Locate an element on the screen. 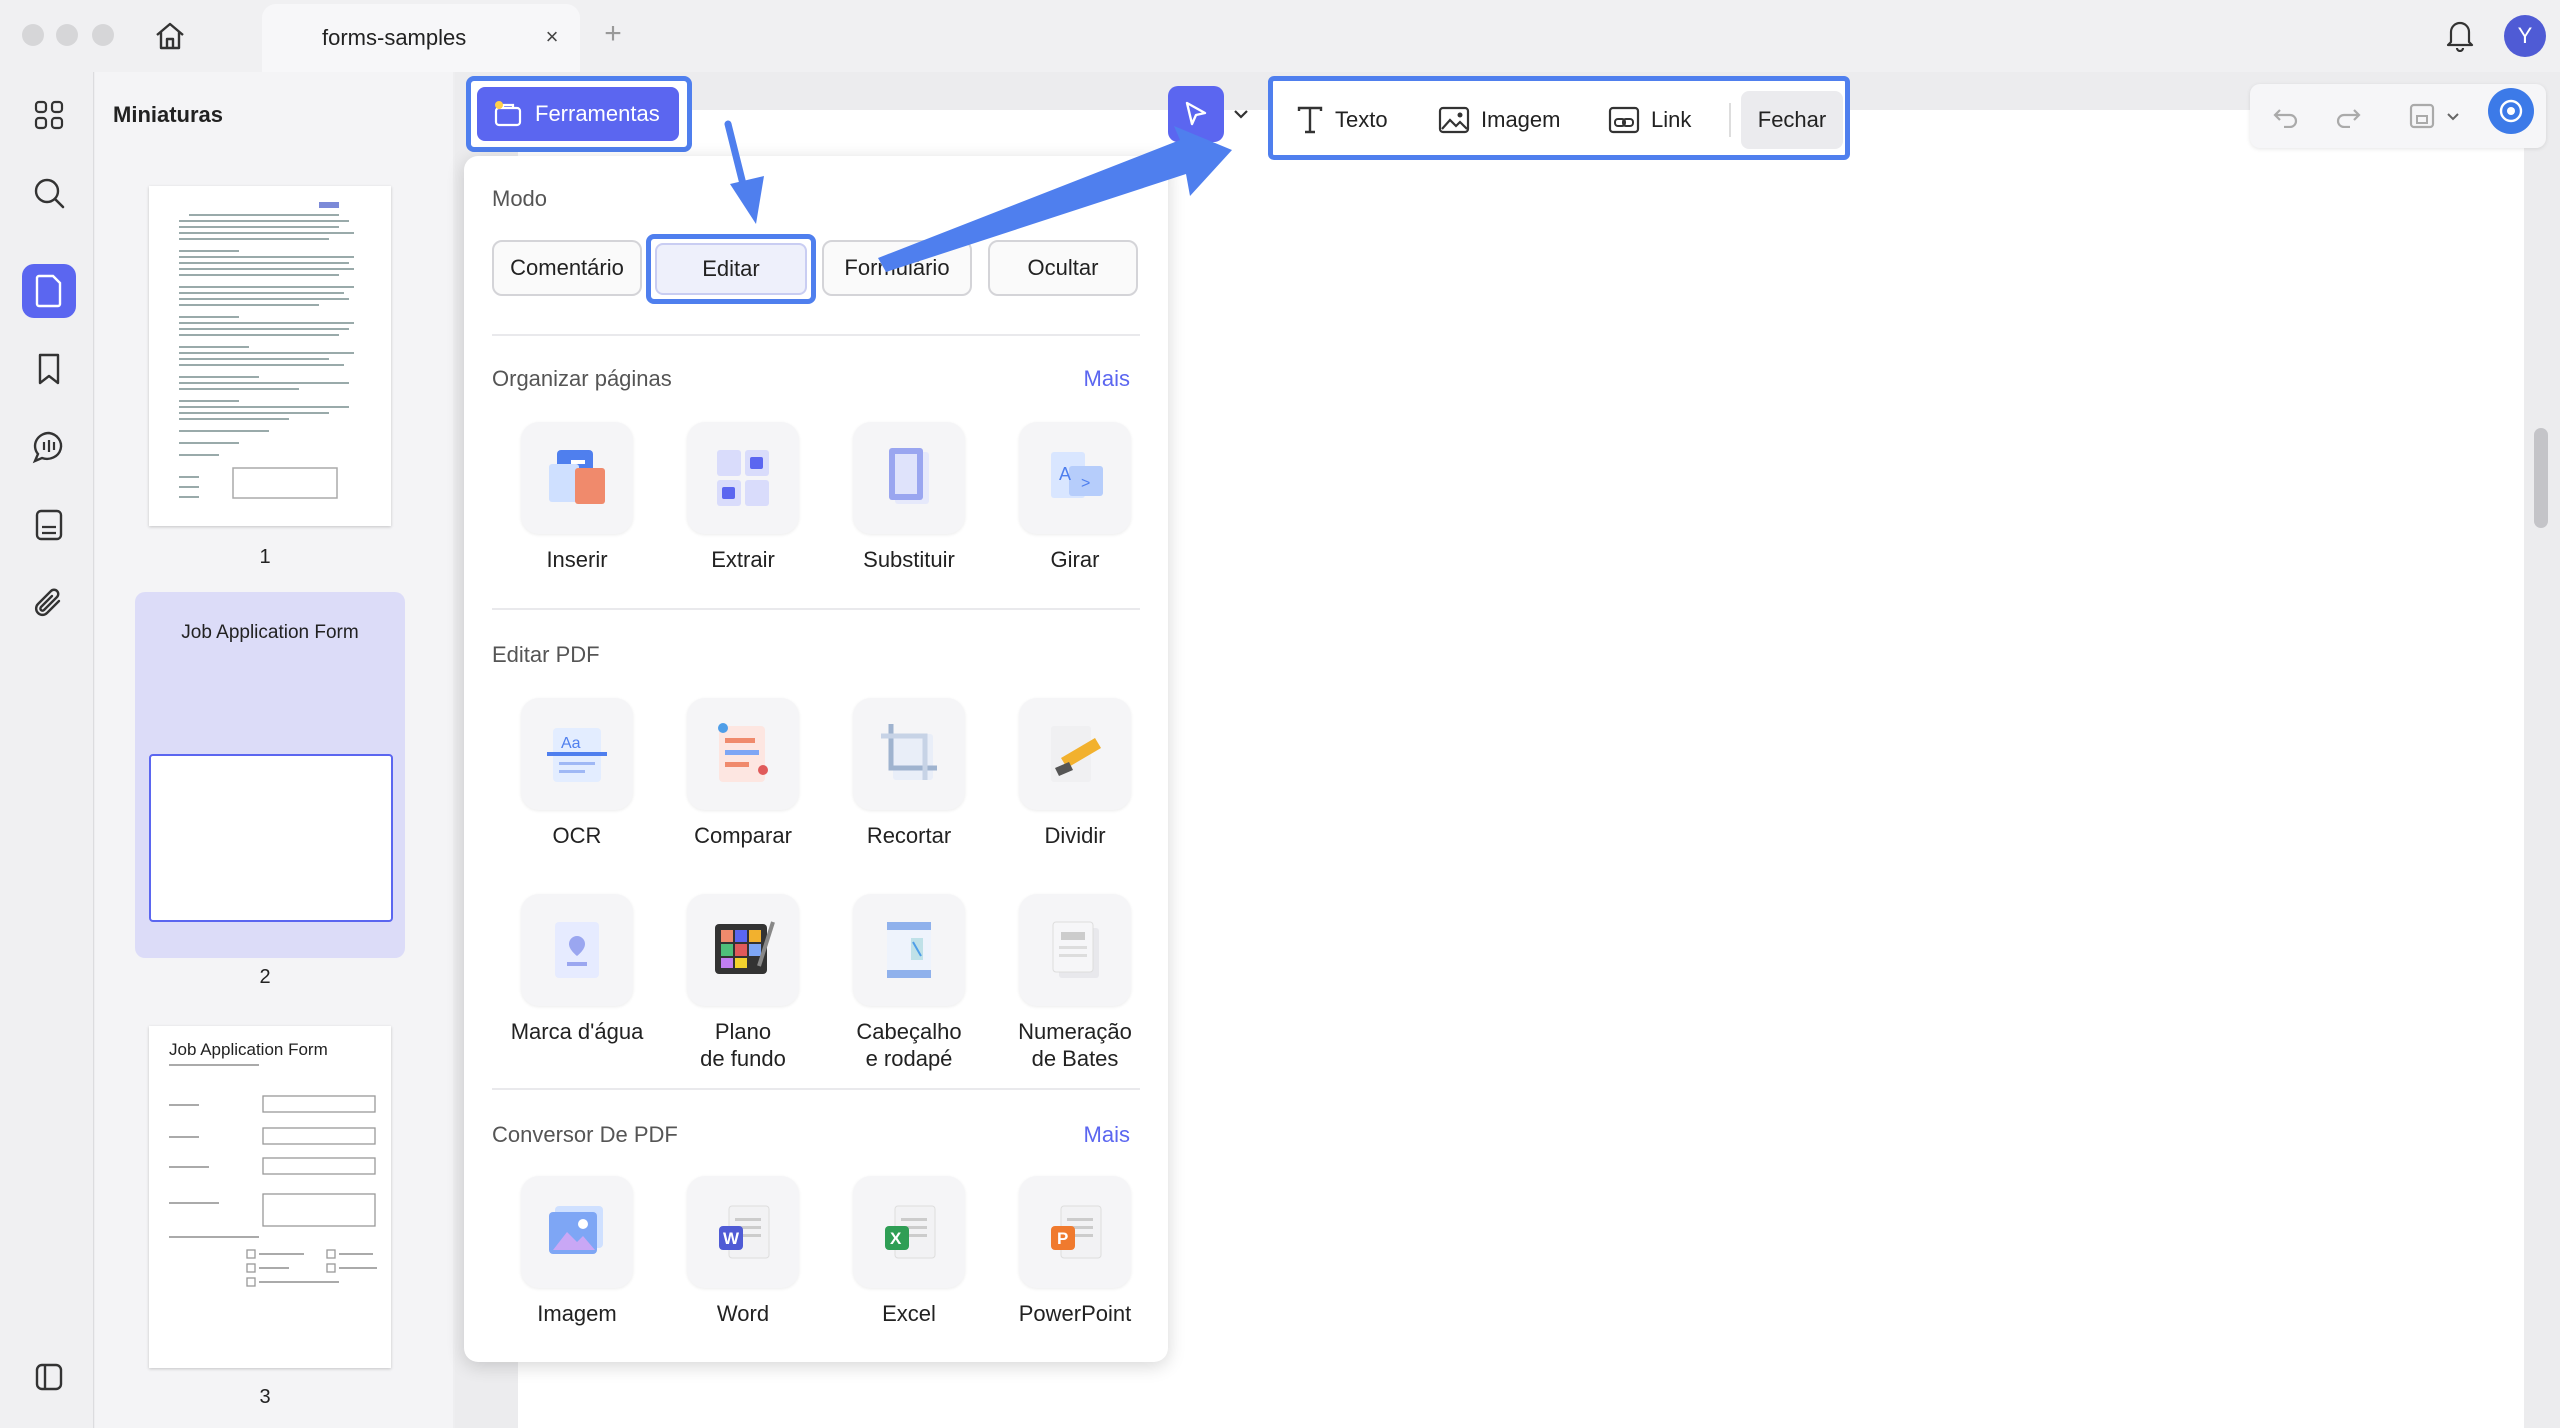 The width and height of the screenshot is (2560, 1428). tool-label: Inserir is located at coordinates (577, 559).